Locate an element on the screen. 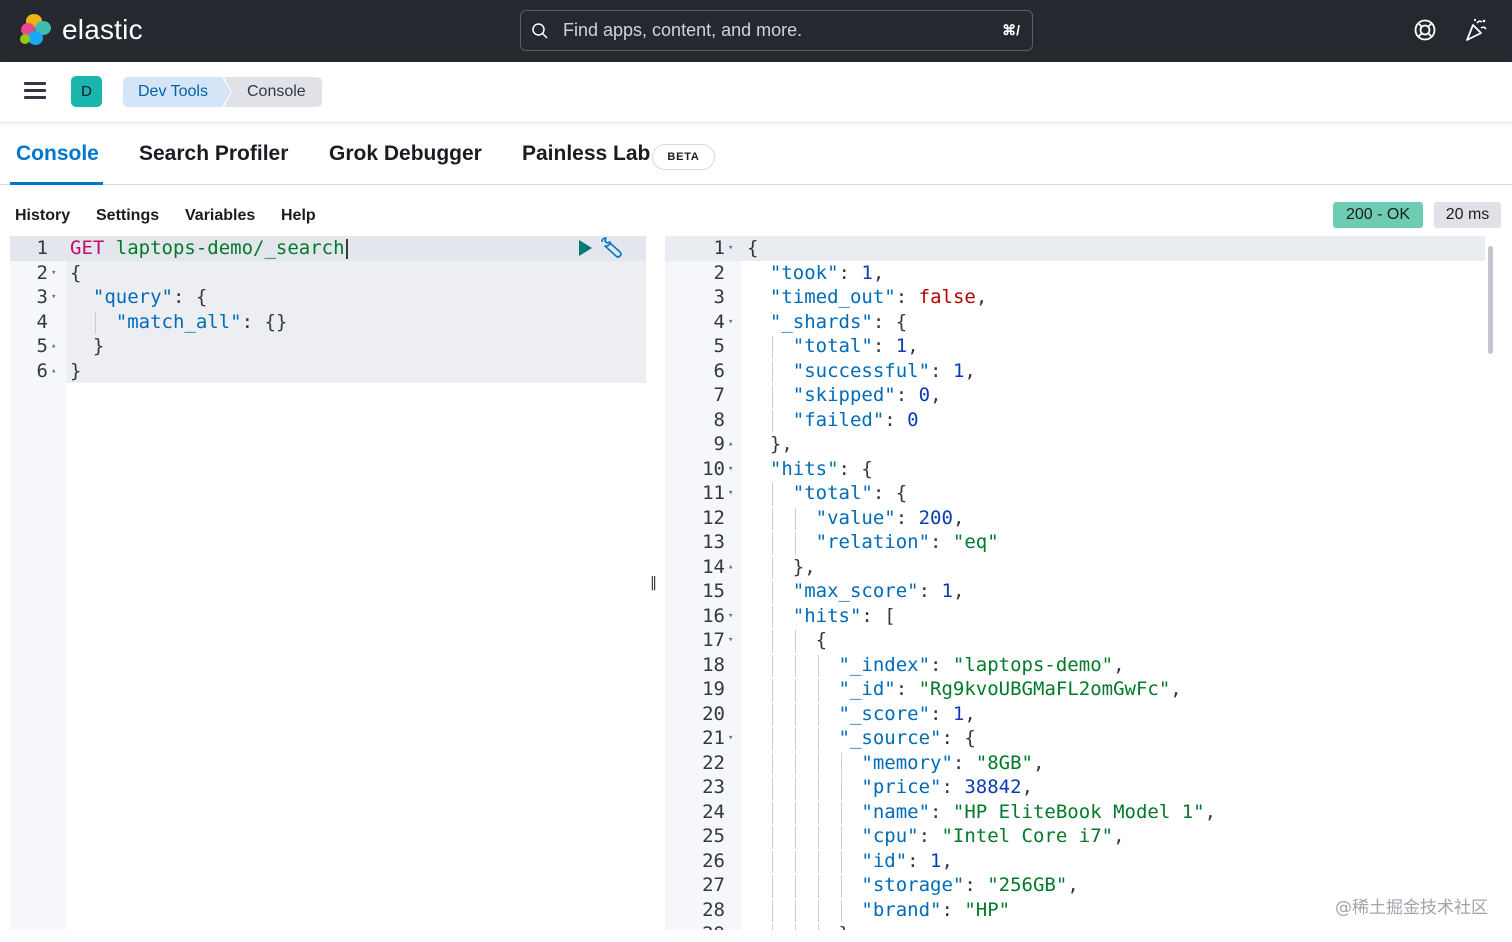 Image resolution: width=1512 pixels, height=942 pixels. news-feed-icon is located at coordinates (1476, 30).